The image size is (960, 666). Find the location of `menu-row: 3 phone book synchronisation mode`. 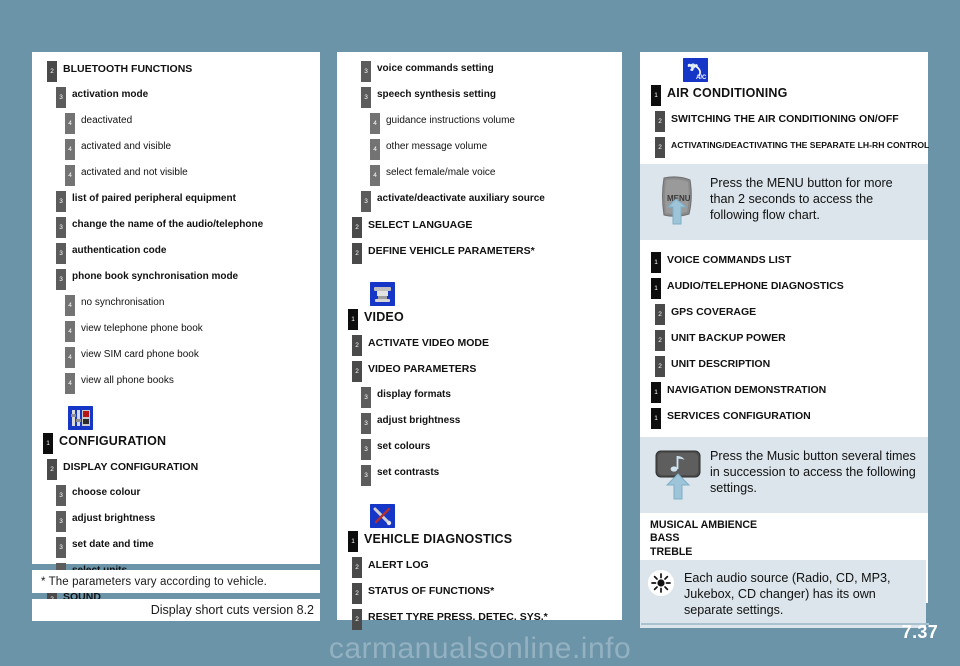

menu-row: 3 phone book synchronisation mode is located at coordinates (184, 278).